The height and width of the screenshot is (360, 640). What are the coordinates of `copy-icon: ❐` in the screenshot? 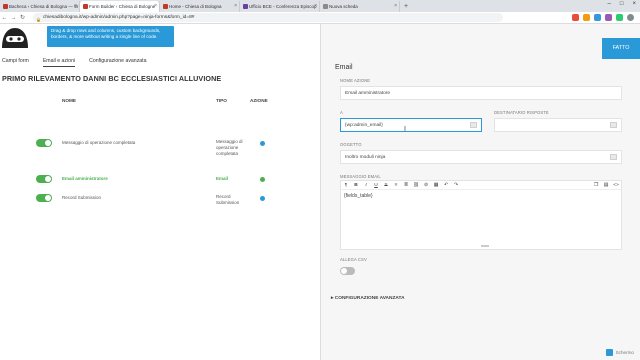 It's located at (596, 185).